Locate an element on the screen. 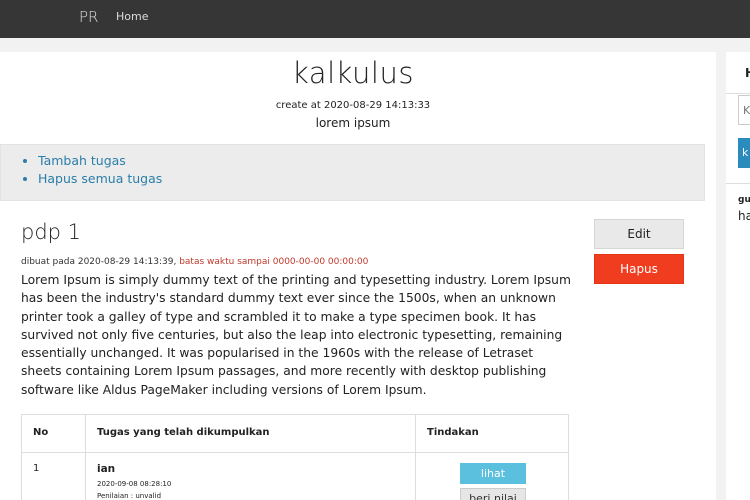 The width and height of the screenshot is (750, 500). task-created: dibuat pada 2020-08-29 14:13:39, is located at coordinates (99, 262).